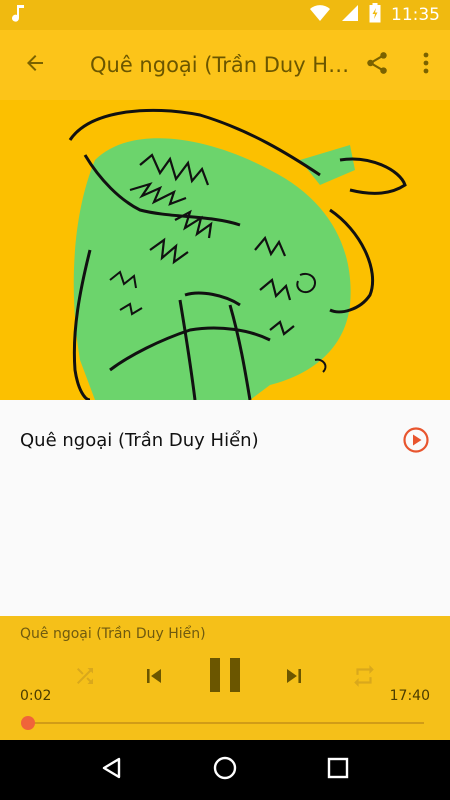 The height and width of the screenshot is (800, 450). I want to click on seek-bar, so click(222, 723).